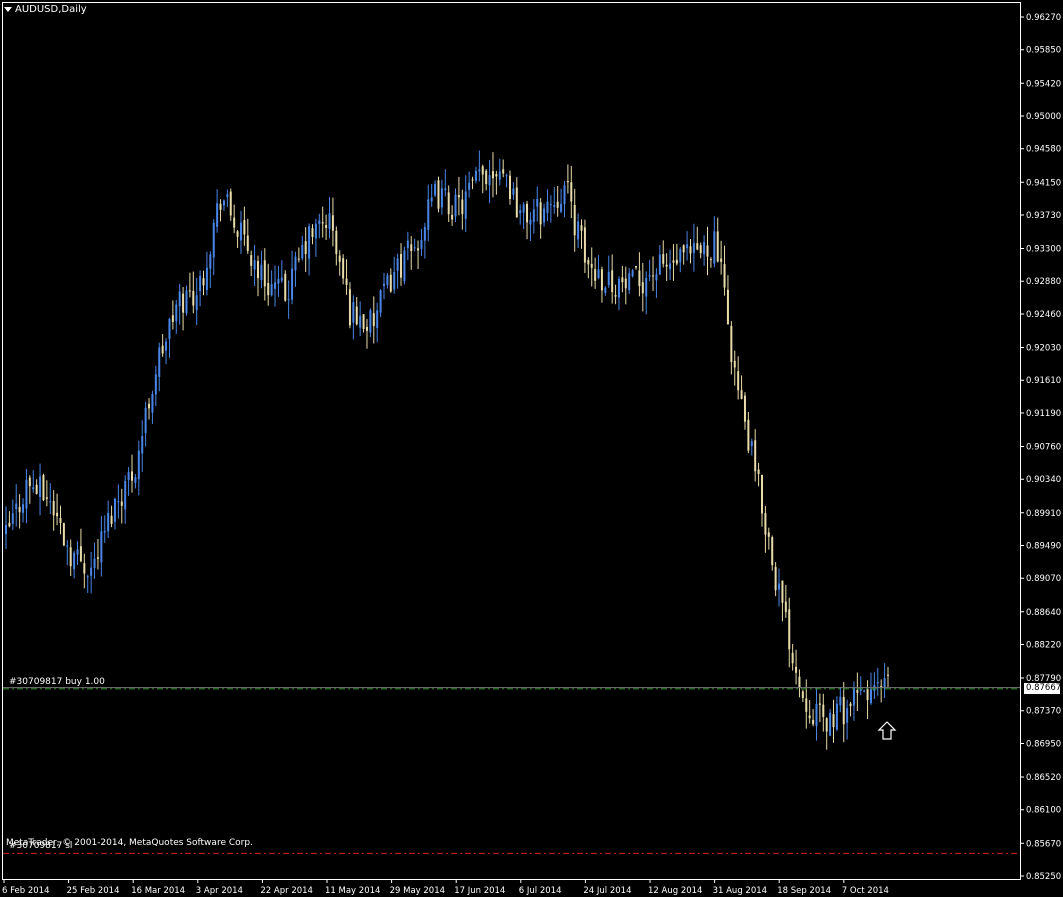 The height and width of the screenshot is (897, 1063). What do you see at coordinates (1043, 546) in the screenshot?
I see `y-tick-label: 0.89490` at bounding box center [1043, 546].